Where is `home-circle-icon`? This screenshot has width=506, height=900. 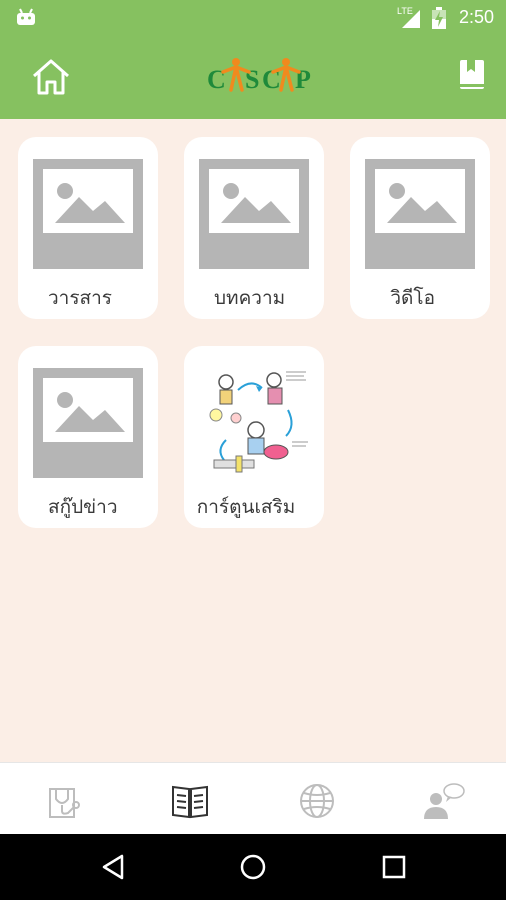
home-circle-icon is located at coordinates (253, 867).